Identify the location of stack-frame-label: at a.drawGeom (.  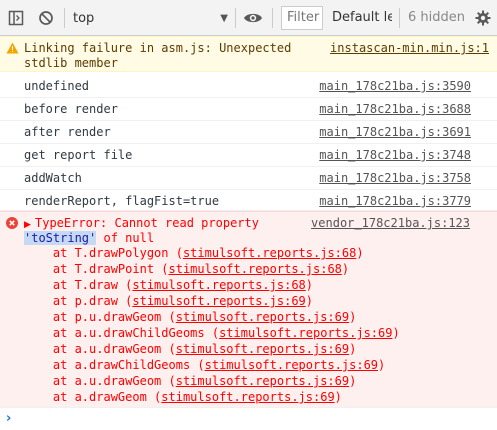
(93, 397).